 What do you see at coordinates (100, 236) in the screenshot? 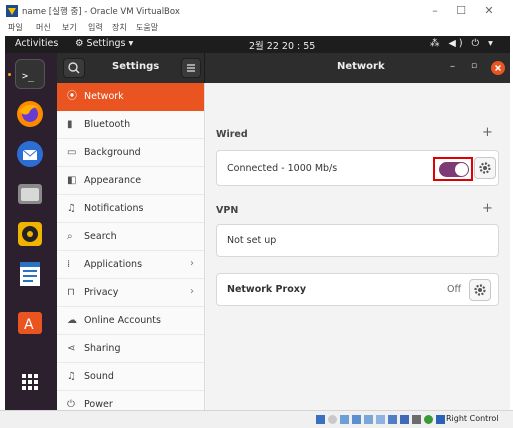
I see `sidebar-item-label: Search` at bounding box center [100, 236].